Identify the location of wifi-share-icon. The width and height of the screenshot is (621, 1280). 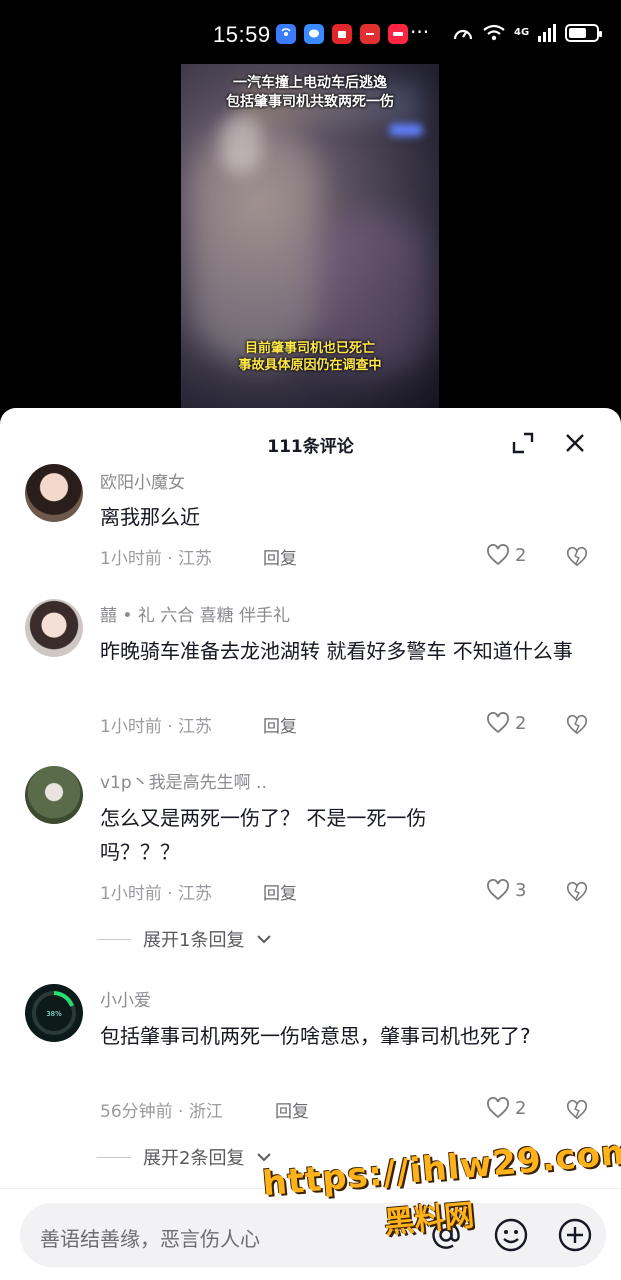
(286, 34).